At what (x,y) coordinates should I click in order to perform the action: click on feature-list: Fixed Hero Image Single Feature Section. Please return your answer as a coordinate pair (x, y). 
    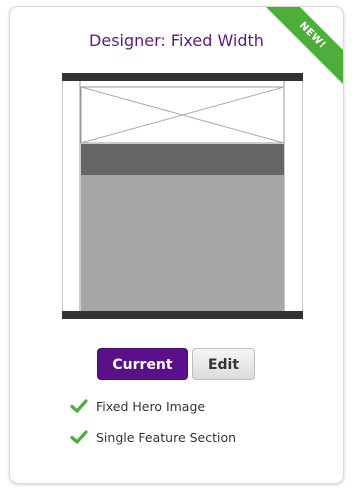
    Looking at the image, I should click on (153, 426).